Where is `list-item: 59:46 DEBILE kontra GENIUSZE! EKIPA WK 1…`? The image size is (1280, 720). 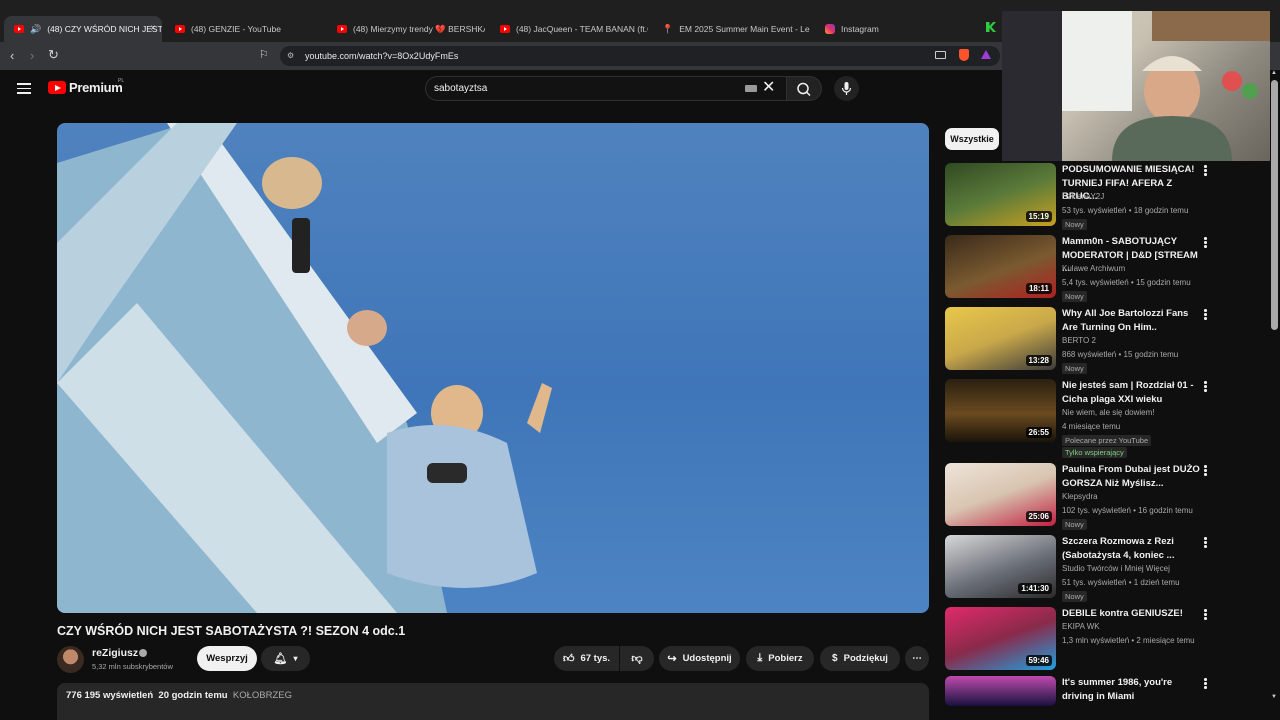 list-item: 59:46 DEBILE kontra GENIUSZE! EKIPA WK 1… is located at coordinates (1080, 640).